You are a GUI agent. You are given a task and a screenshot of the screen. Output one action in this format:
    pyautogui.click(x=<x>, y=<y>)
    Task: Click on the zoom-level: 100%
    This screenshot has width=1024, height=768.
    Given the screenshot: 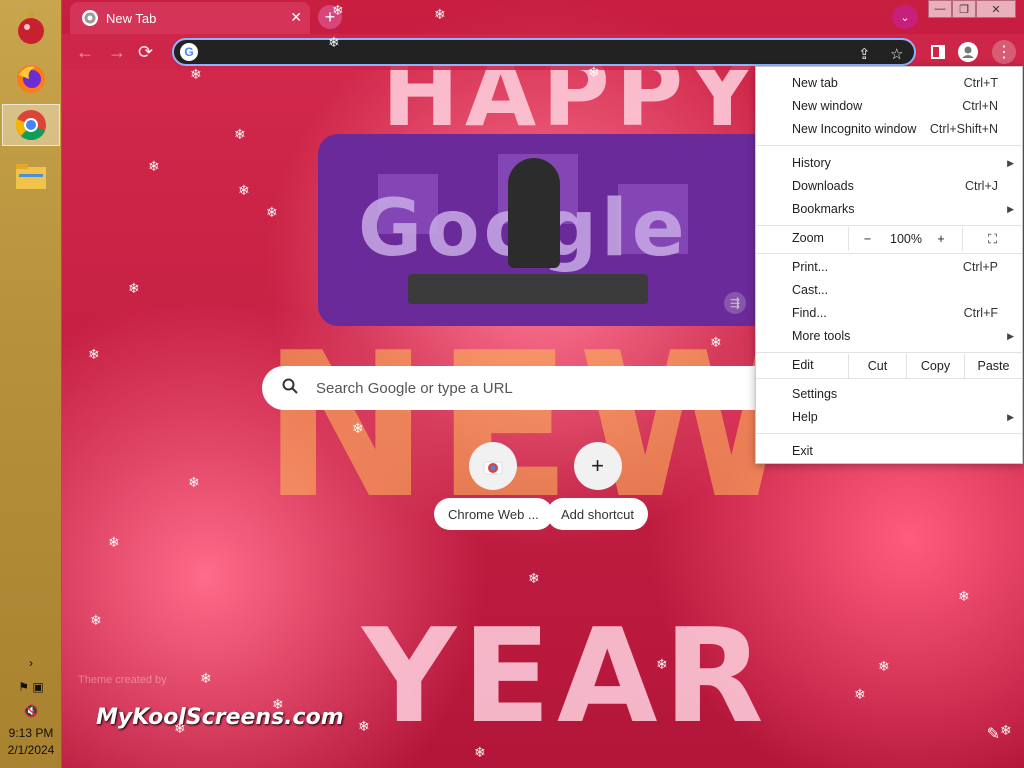 What is the action you would take?
    pyautogui.click(x=906, y=239)
    